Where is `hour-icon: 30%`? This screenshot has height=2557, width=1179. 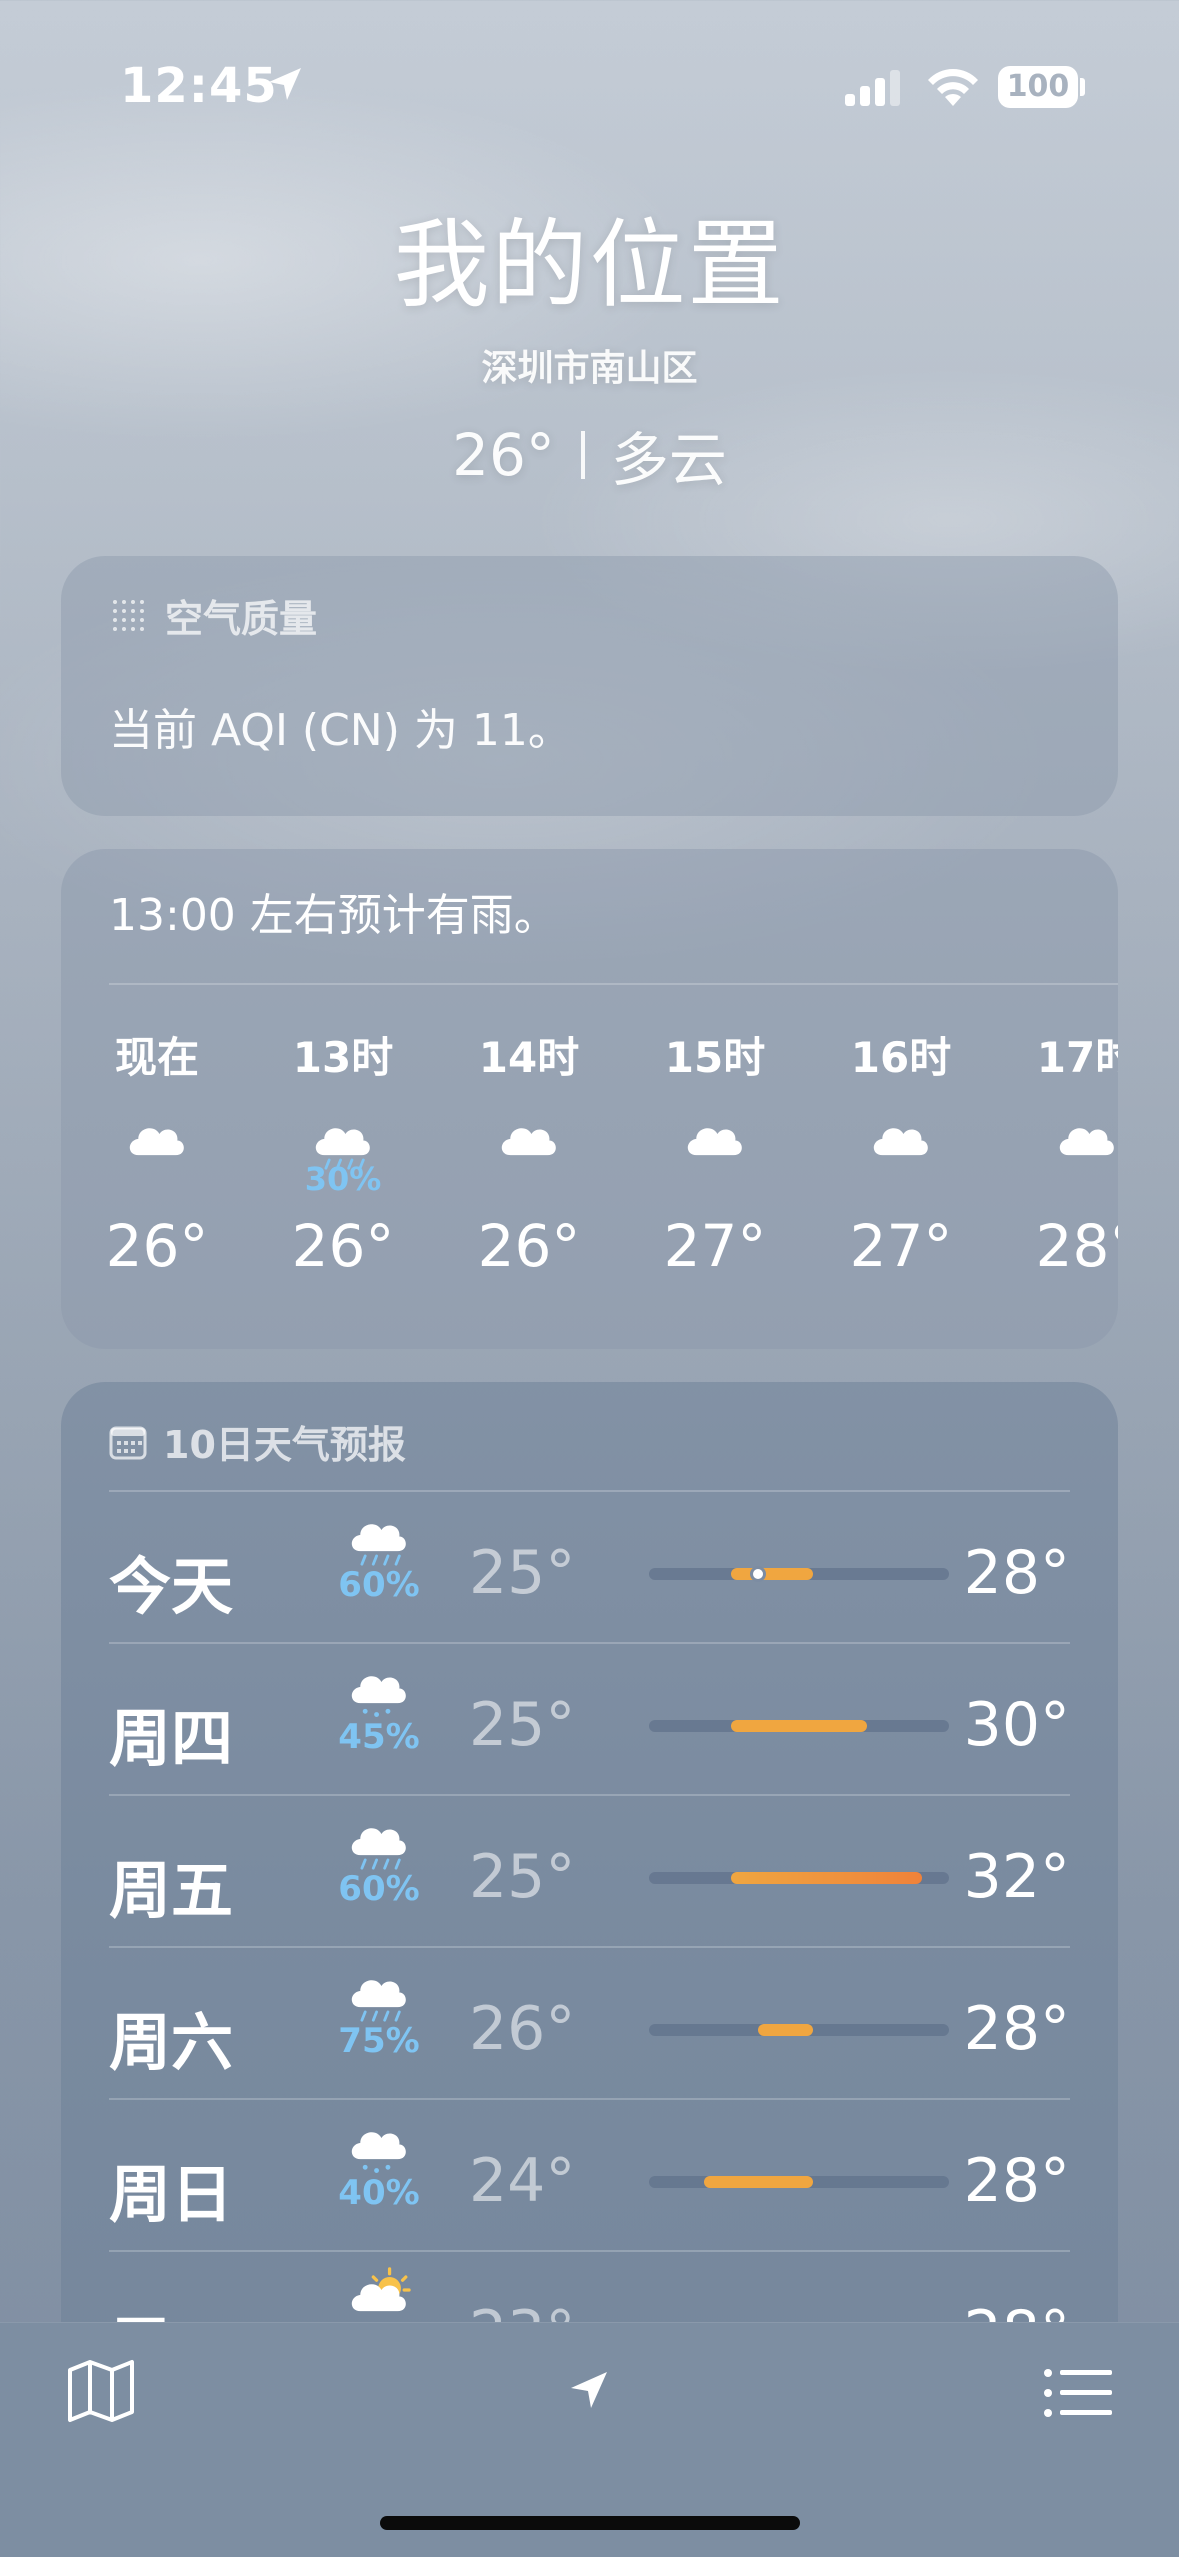 hour-icon: 30% is located at coordinates (343, 1139).